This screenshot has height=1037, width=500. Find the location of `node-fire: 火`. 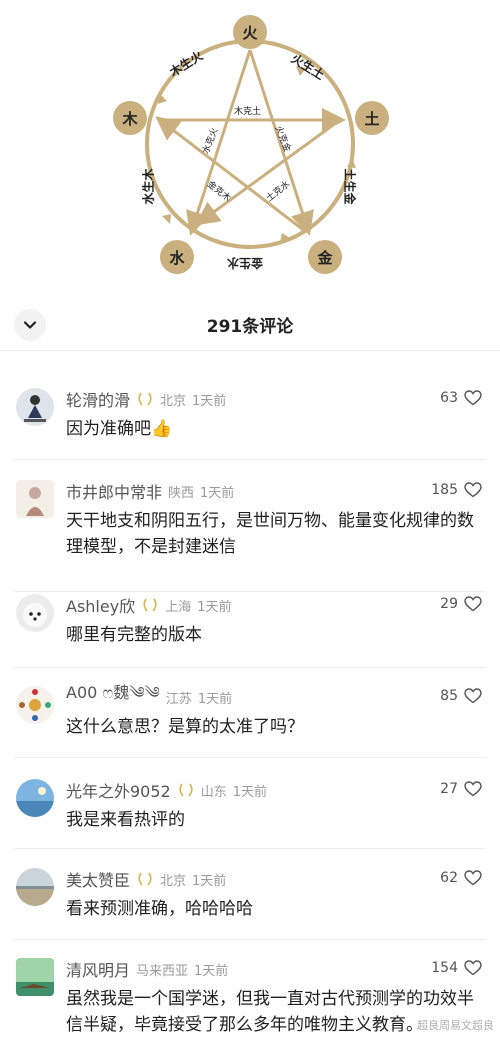

node-fire: 火 is located at coordinates (250, 32).